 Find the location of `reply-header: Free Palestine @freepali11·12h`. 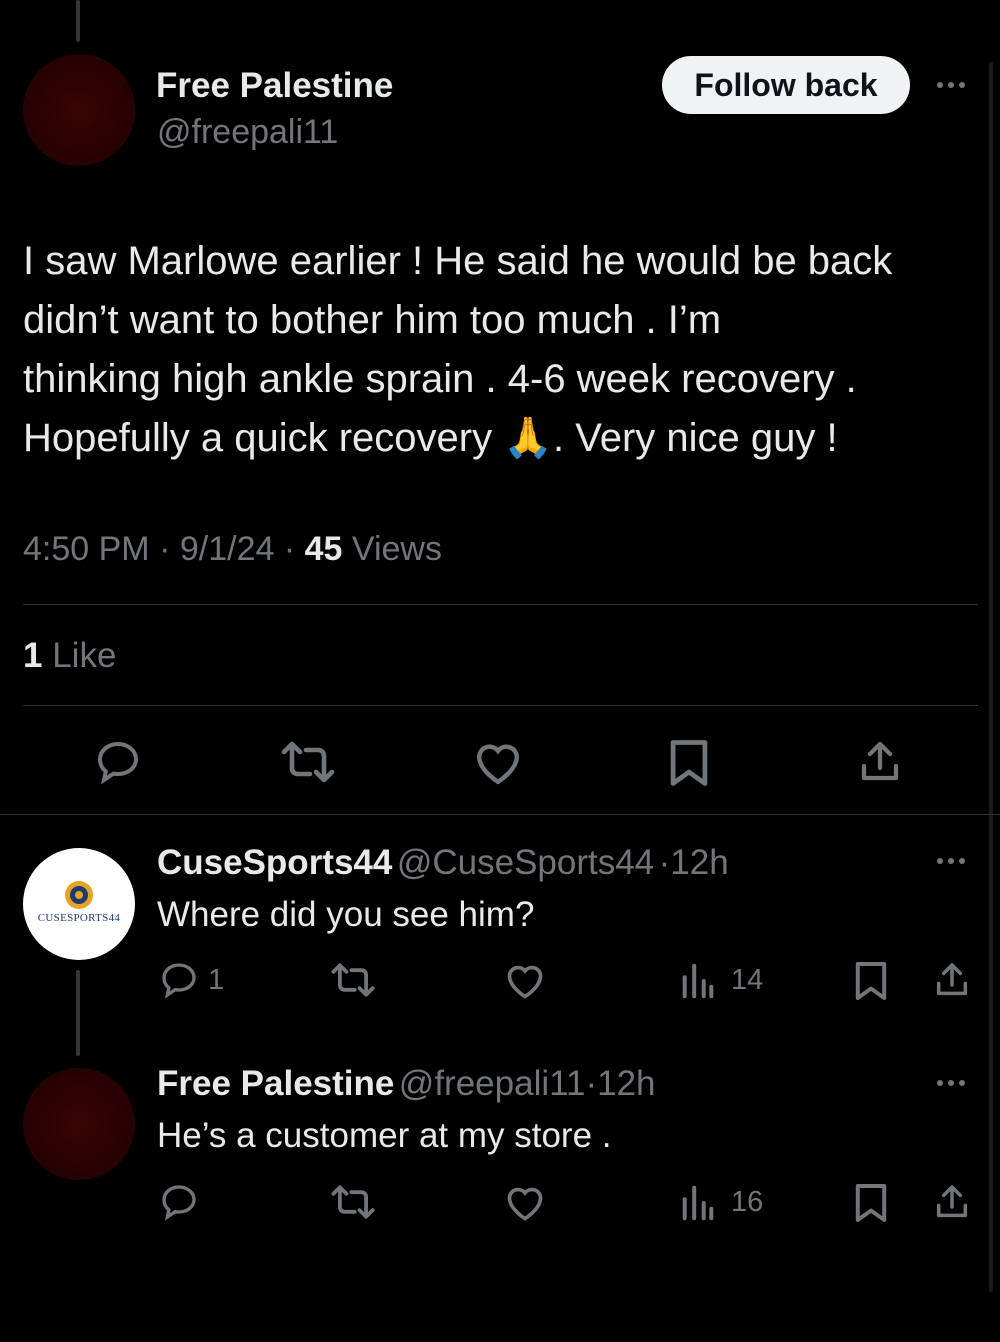

reply-header: Free Palestine @freepali11·12h is located at coordinates (406, 1084).